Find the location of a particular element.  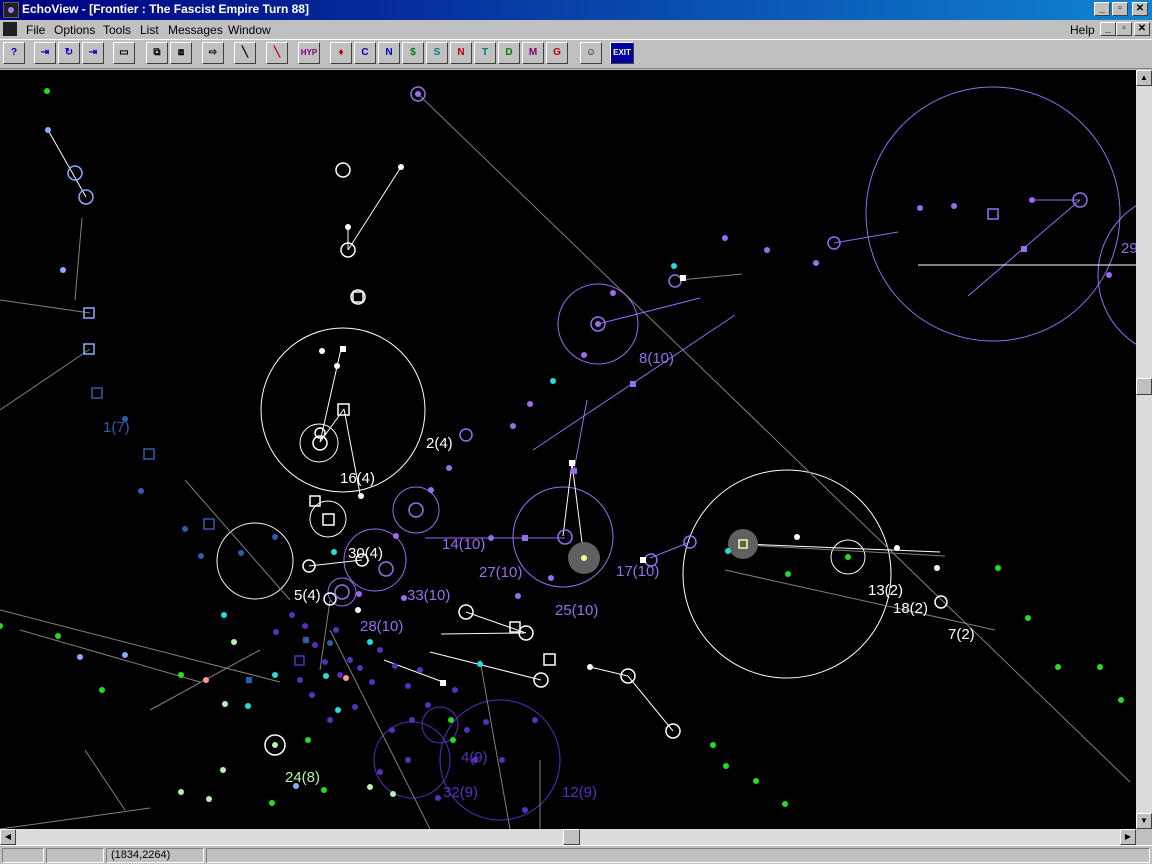

menu-messages: Messages is located at coordinates (195, 30).